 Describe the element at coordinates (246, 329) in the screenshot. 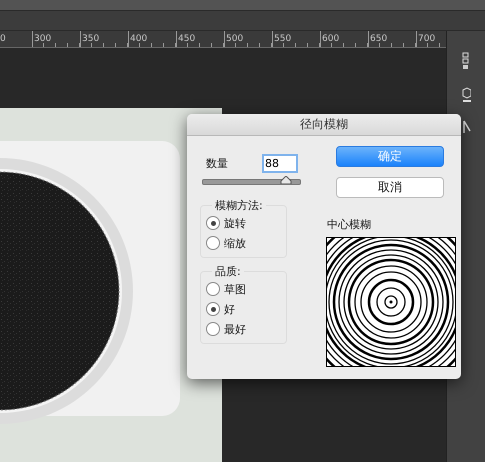

I see `radio-option: 最好` at that location.